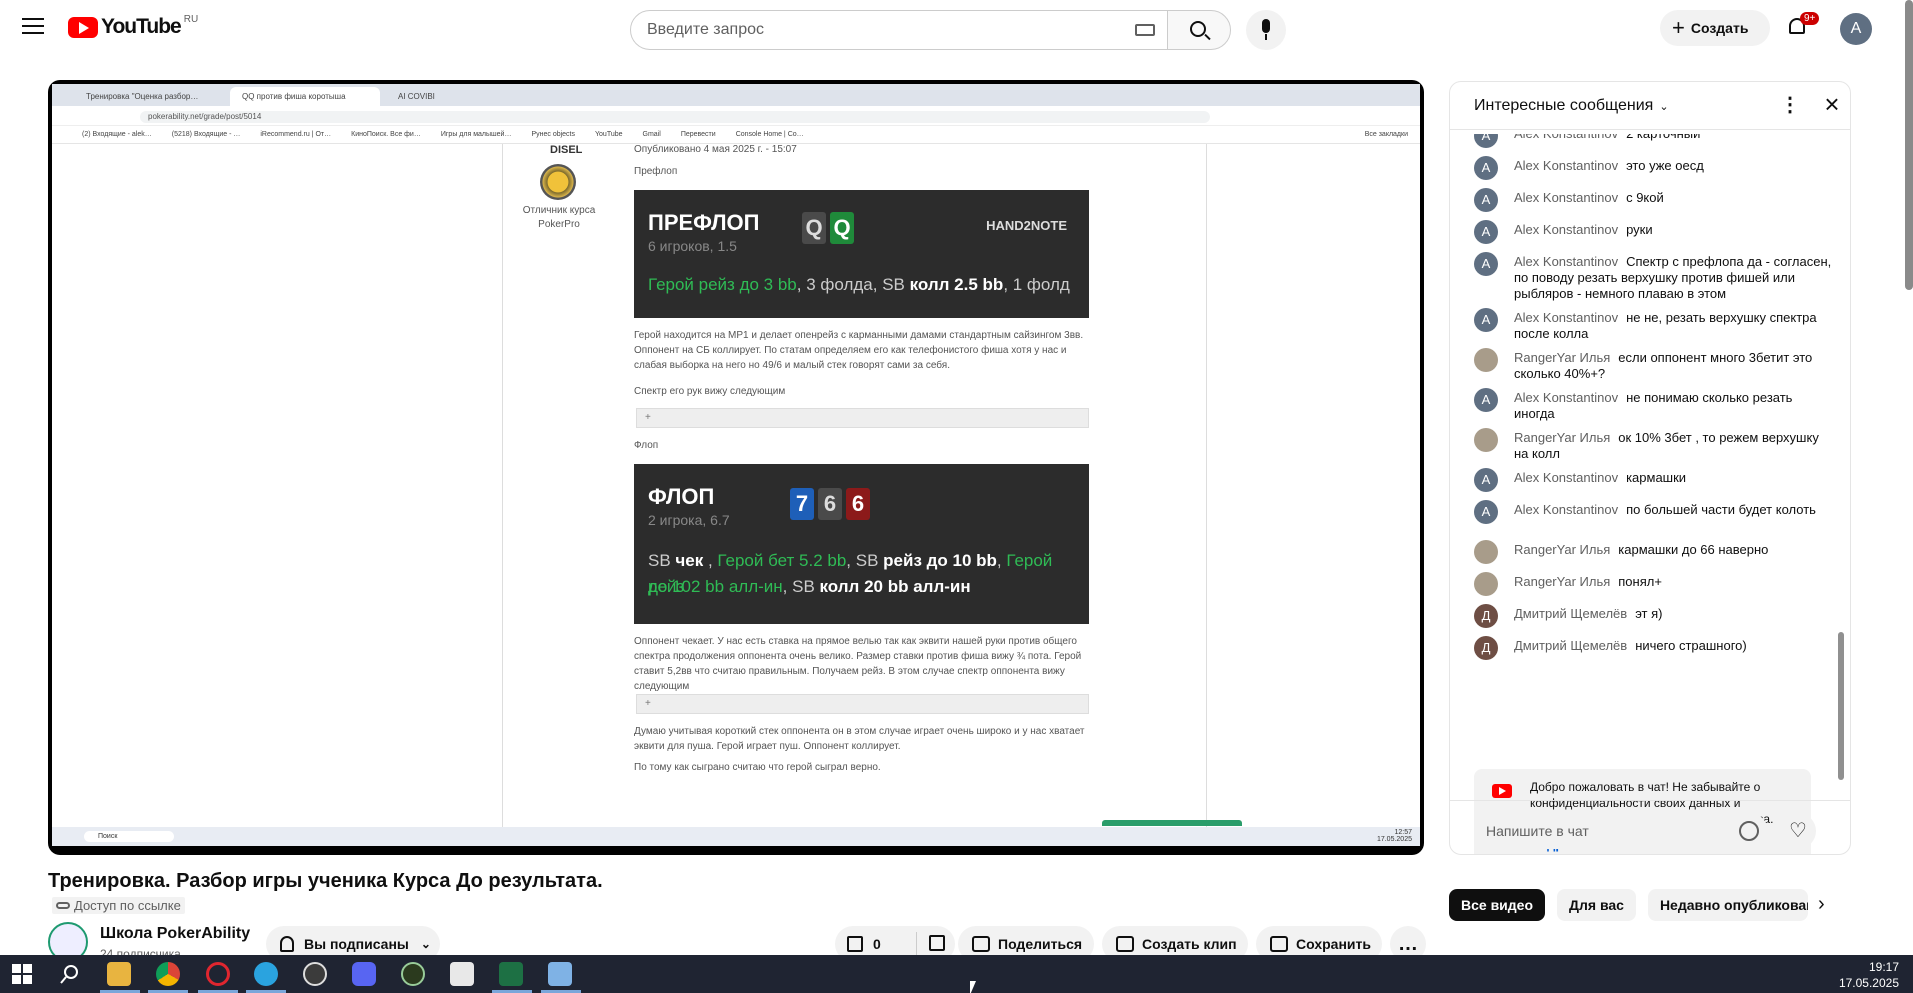 This screenshot has height=993, width=1913. I want to click on thumbs-up-icon, so click(855, 944).